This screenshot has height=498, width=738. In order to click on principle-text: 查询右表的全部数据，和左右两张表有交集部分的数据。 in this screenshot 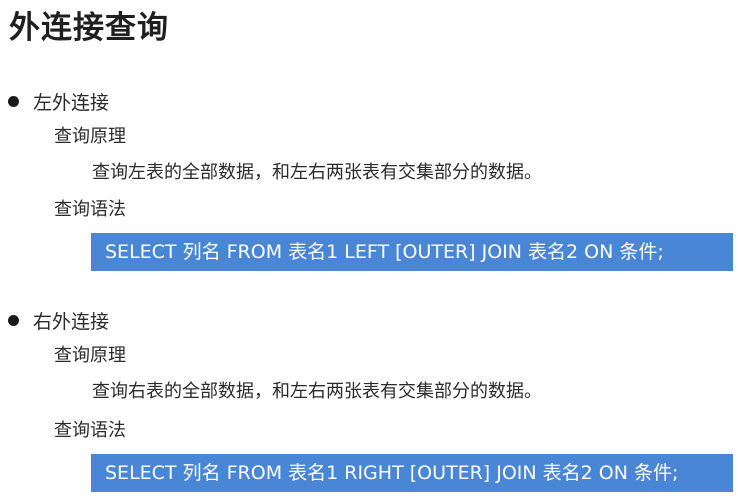, I will do `click(317, 391)`.